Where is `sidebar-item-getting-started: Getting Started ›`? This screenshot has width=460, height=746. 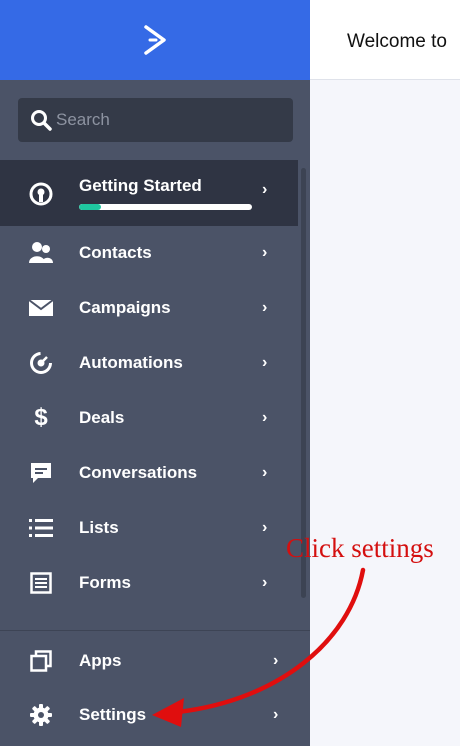
sidebar-item-getting-started: Getting Started › is located at coordinates (149, 193).